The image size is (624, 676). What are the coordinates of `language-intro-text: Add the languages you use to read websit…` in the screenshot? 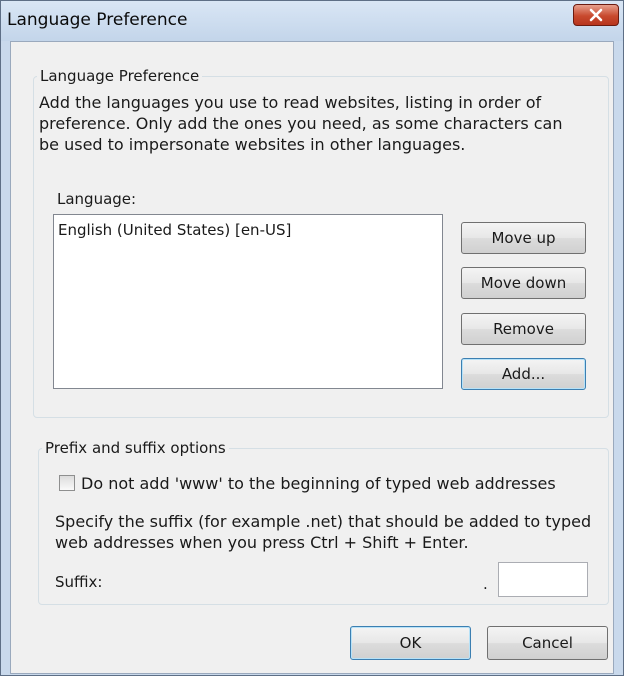 It's located at (301, 123).